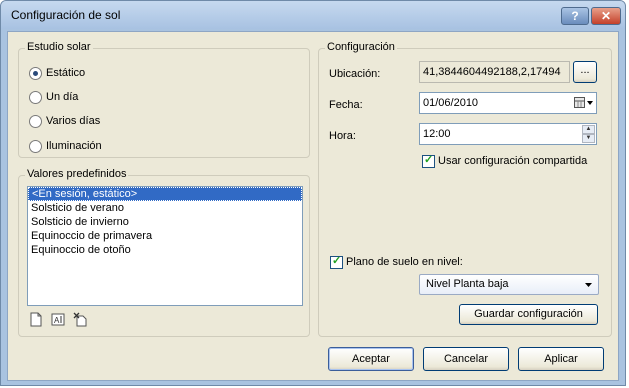  I want to click on help-button: ?, so click(575, 16).